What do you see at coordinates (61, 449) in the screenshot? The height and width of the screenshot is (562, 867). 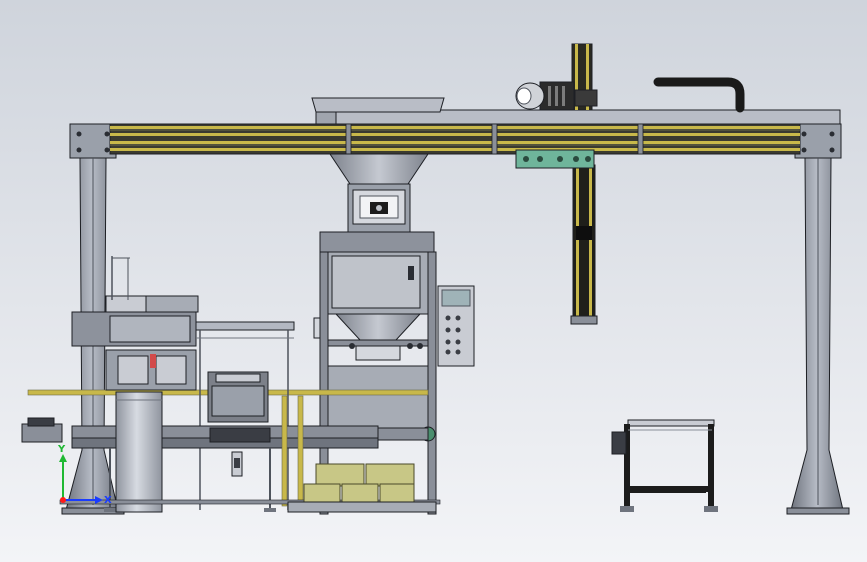 I see `y-axis-label: Y` at bounding box center [61, 449].